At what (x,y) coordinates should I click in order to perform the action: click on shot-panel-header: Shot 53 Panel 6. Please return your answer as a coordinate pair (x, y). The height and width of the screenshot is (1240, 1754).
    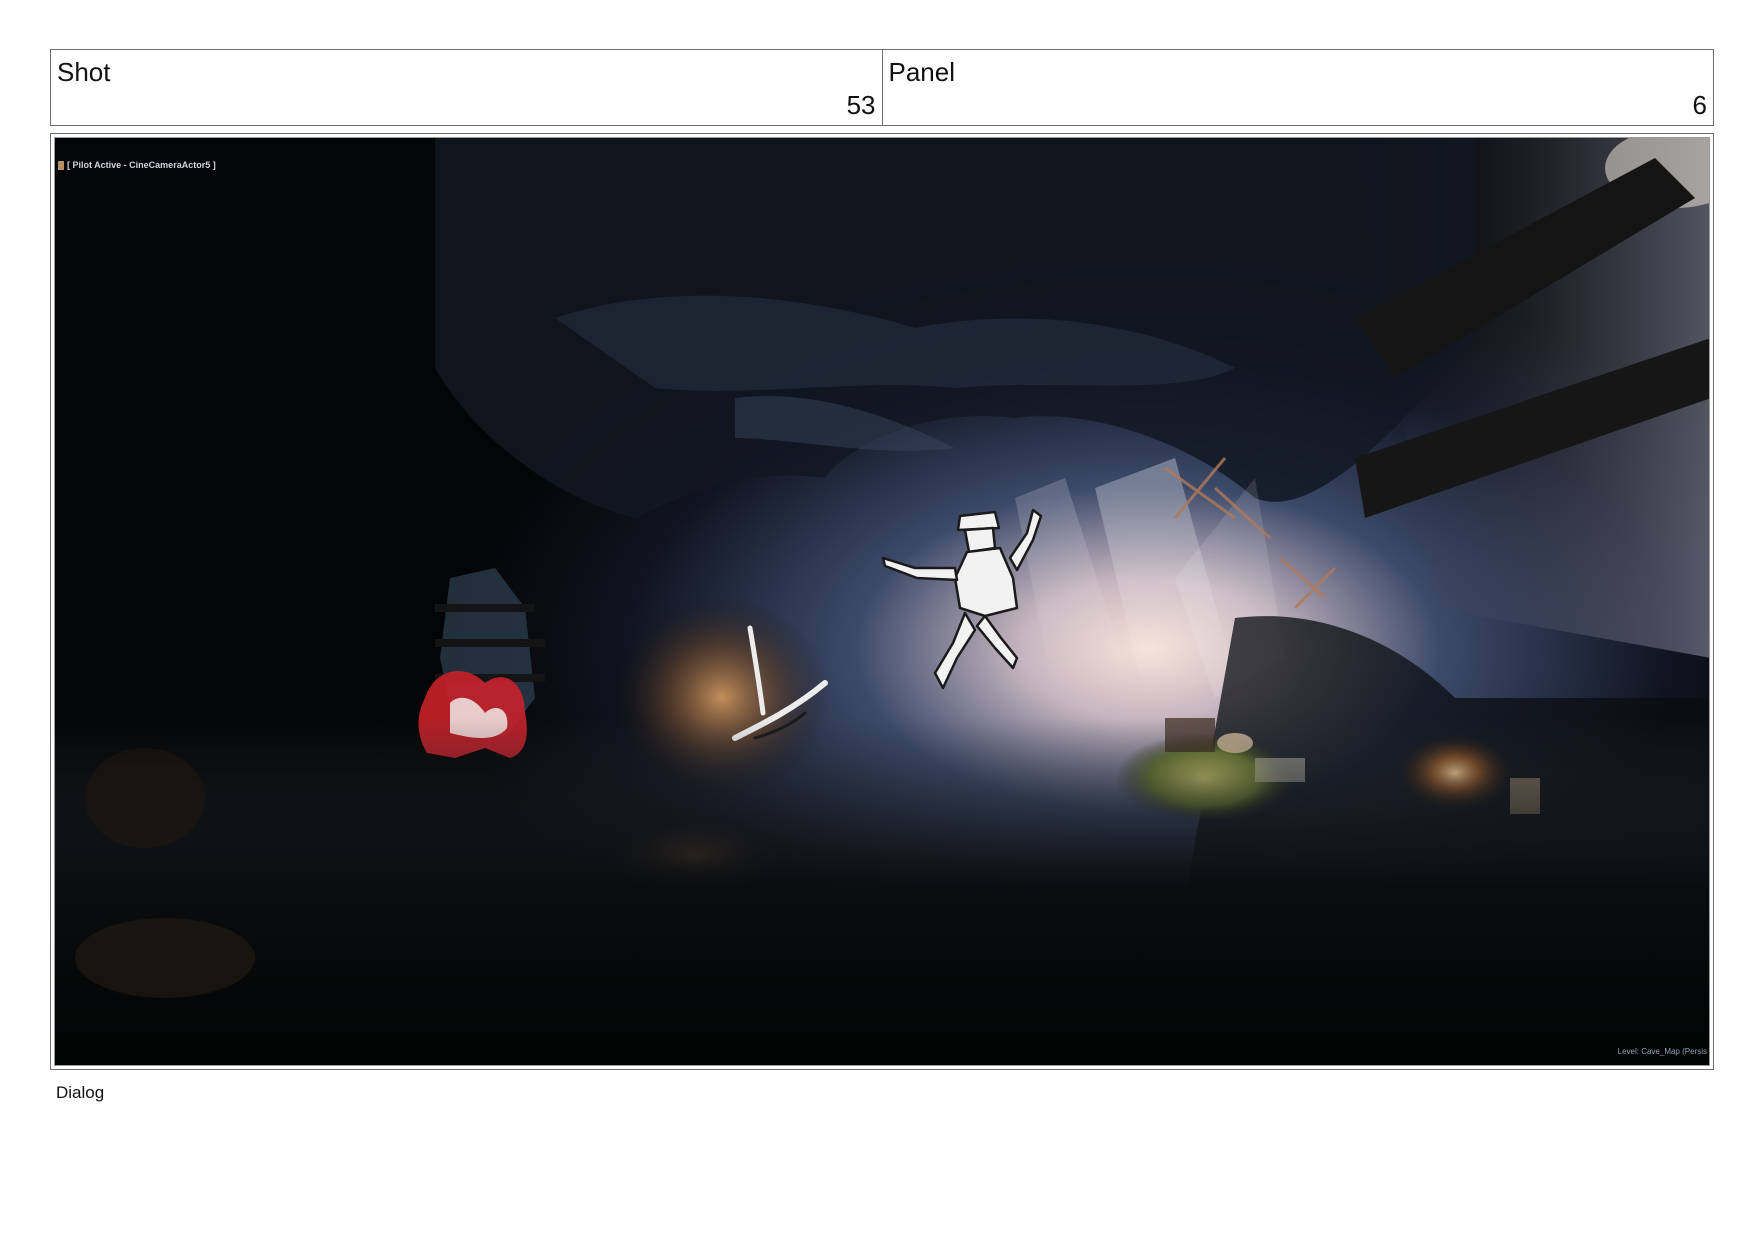
    Looking at the image, I should click on (882, 87).